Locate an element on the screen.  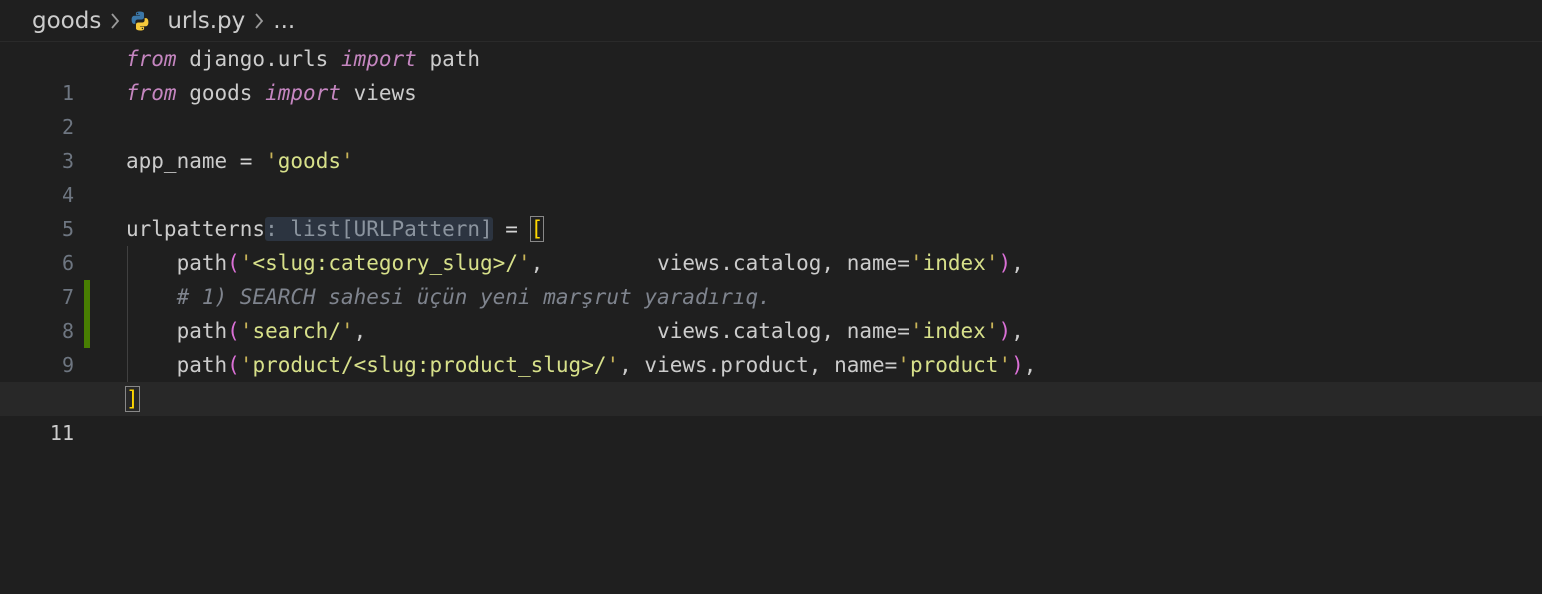
breadcrumb-folder: goods is located at coordinates (66, 21).